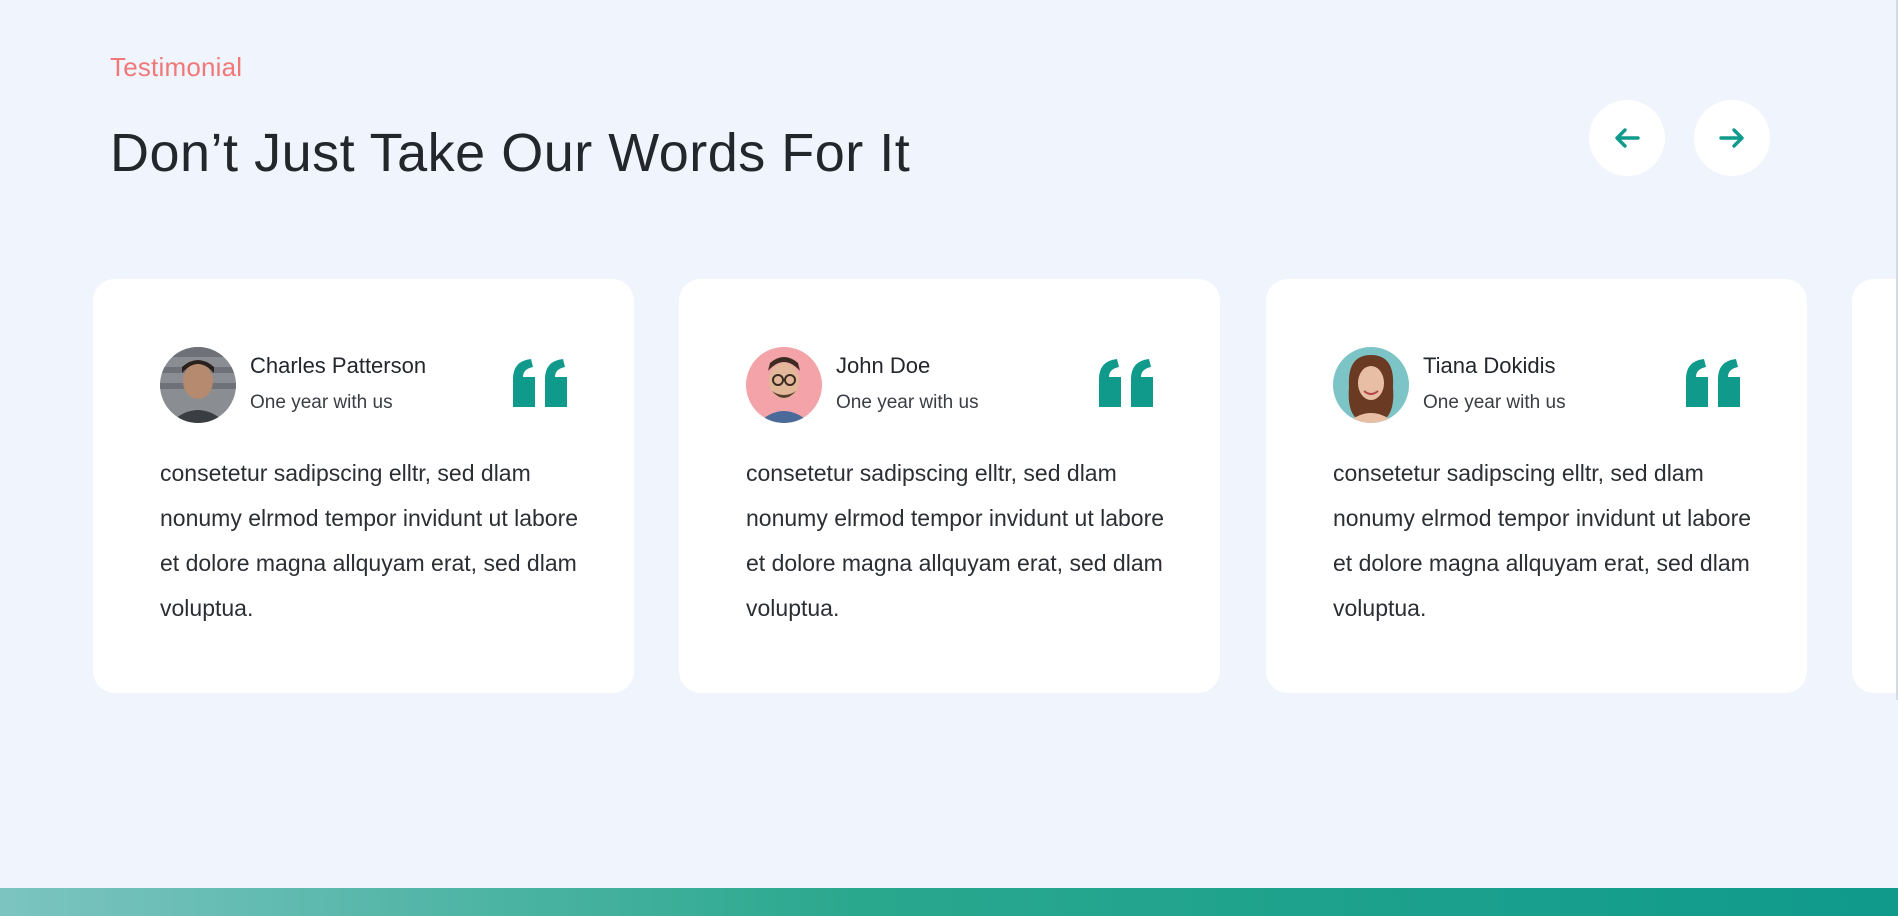  I want to click on footer-gradient-bar, so click(949, 902).